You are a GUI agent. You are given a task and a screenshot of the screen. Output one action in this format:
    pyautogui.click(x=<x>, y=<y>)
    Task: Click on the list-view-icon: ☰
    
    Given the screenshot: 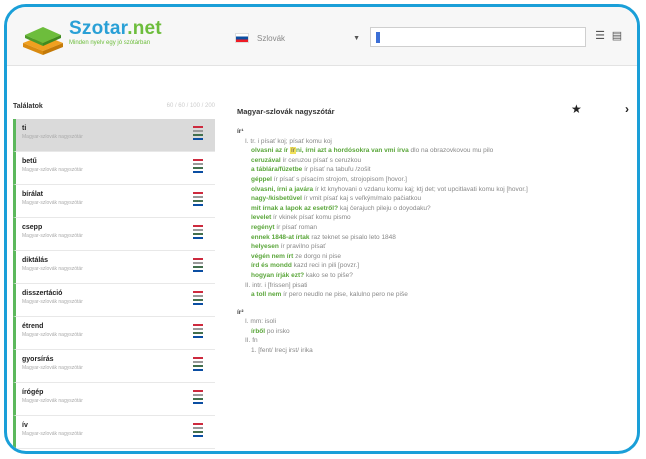 What is the action you would take?
    pyautogui.click(x=600, y=36)
    